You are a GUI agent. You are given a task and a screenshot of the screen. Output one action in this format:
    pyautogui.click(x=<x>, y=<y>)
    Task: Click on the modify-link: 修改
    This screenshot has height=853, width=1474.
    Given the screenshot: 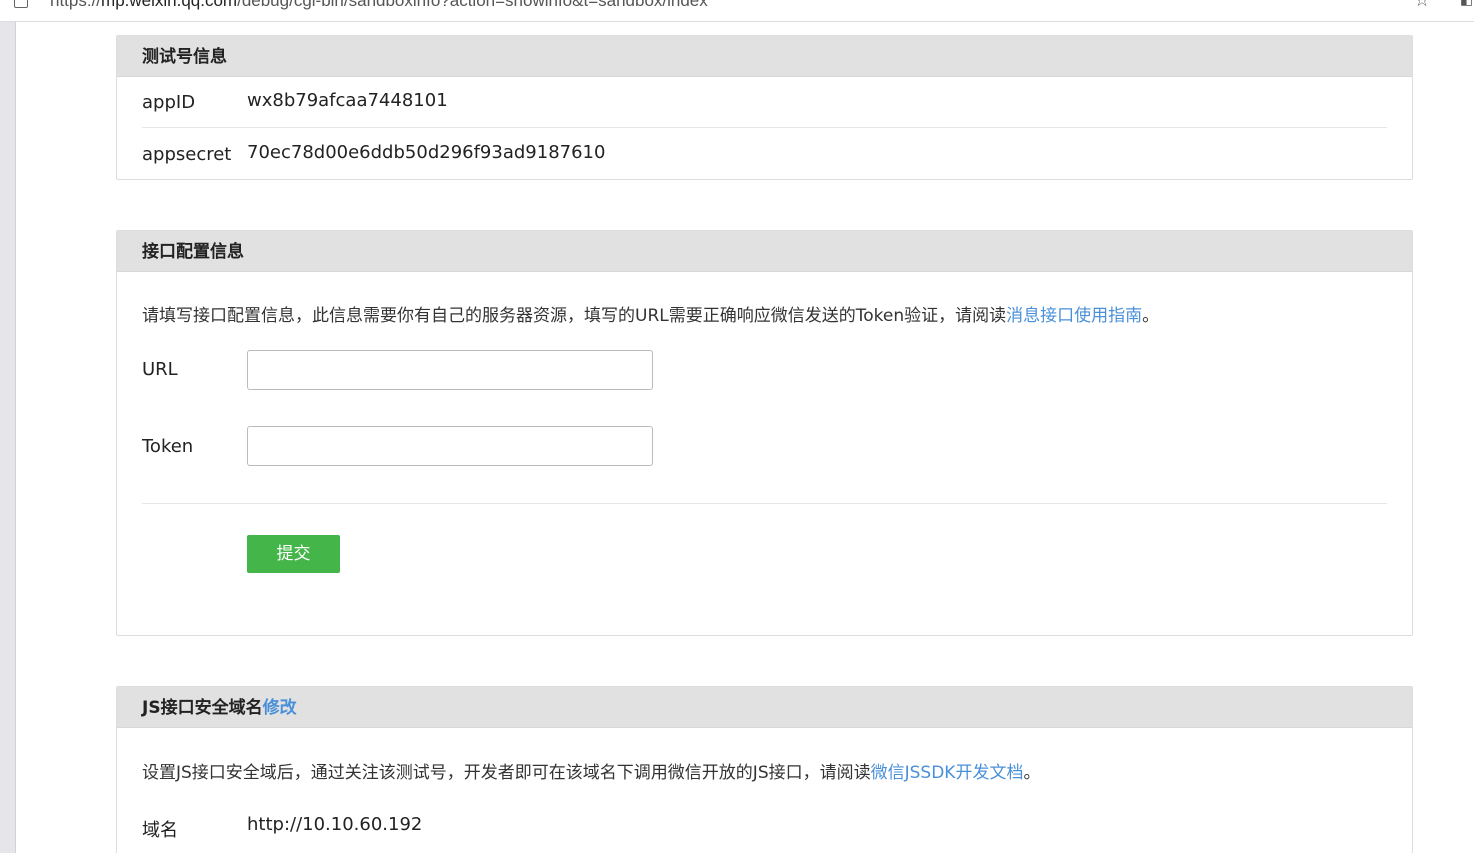 What is the action you would take?
    pyautogui.click(x=280, y=708)
    